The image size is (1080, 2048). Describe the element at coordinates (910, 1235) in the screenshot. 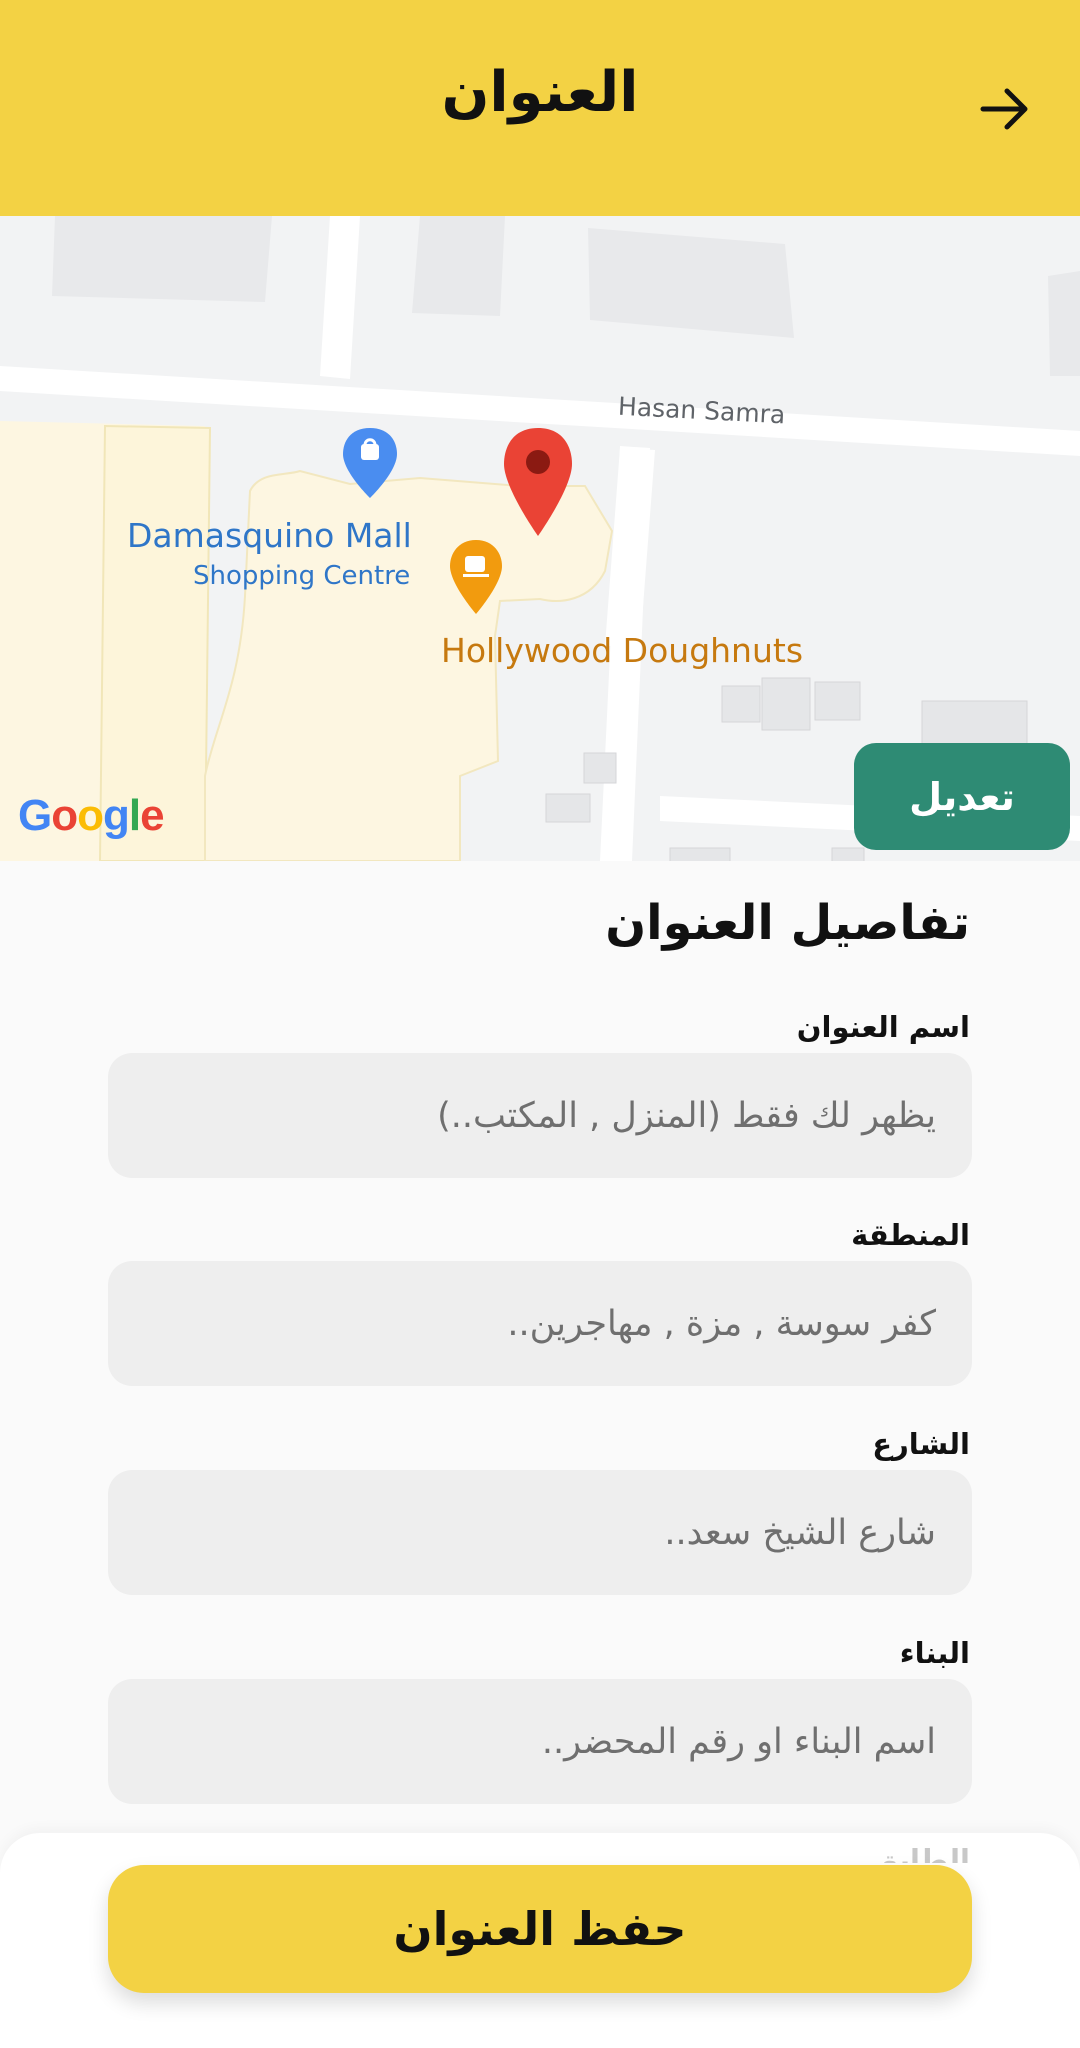

I see `area-label: المنطقة` at that location.